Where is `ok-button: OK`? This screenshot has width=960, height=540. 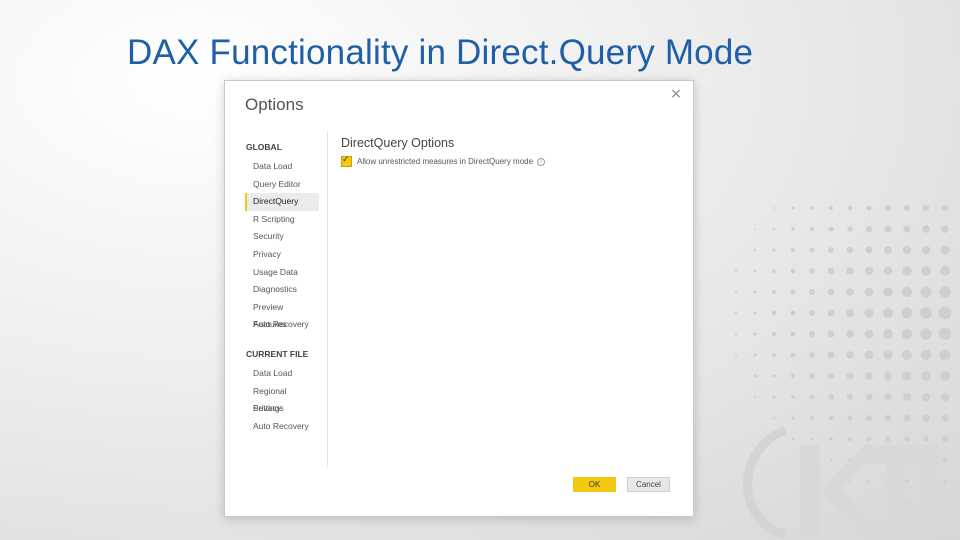
ok-button: OK is located at coordinates (594, 484).